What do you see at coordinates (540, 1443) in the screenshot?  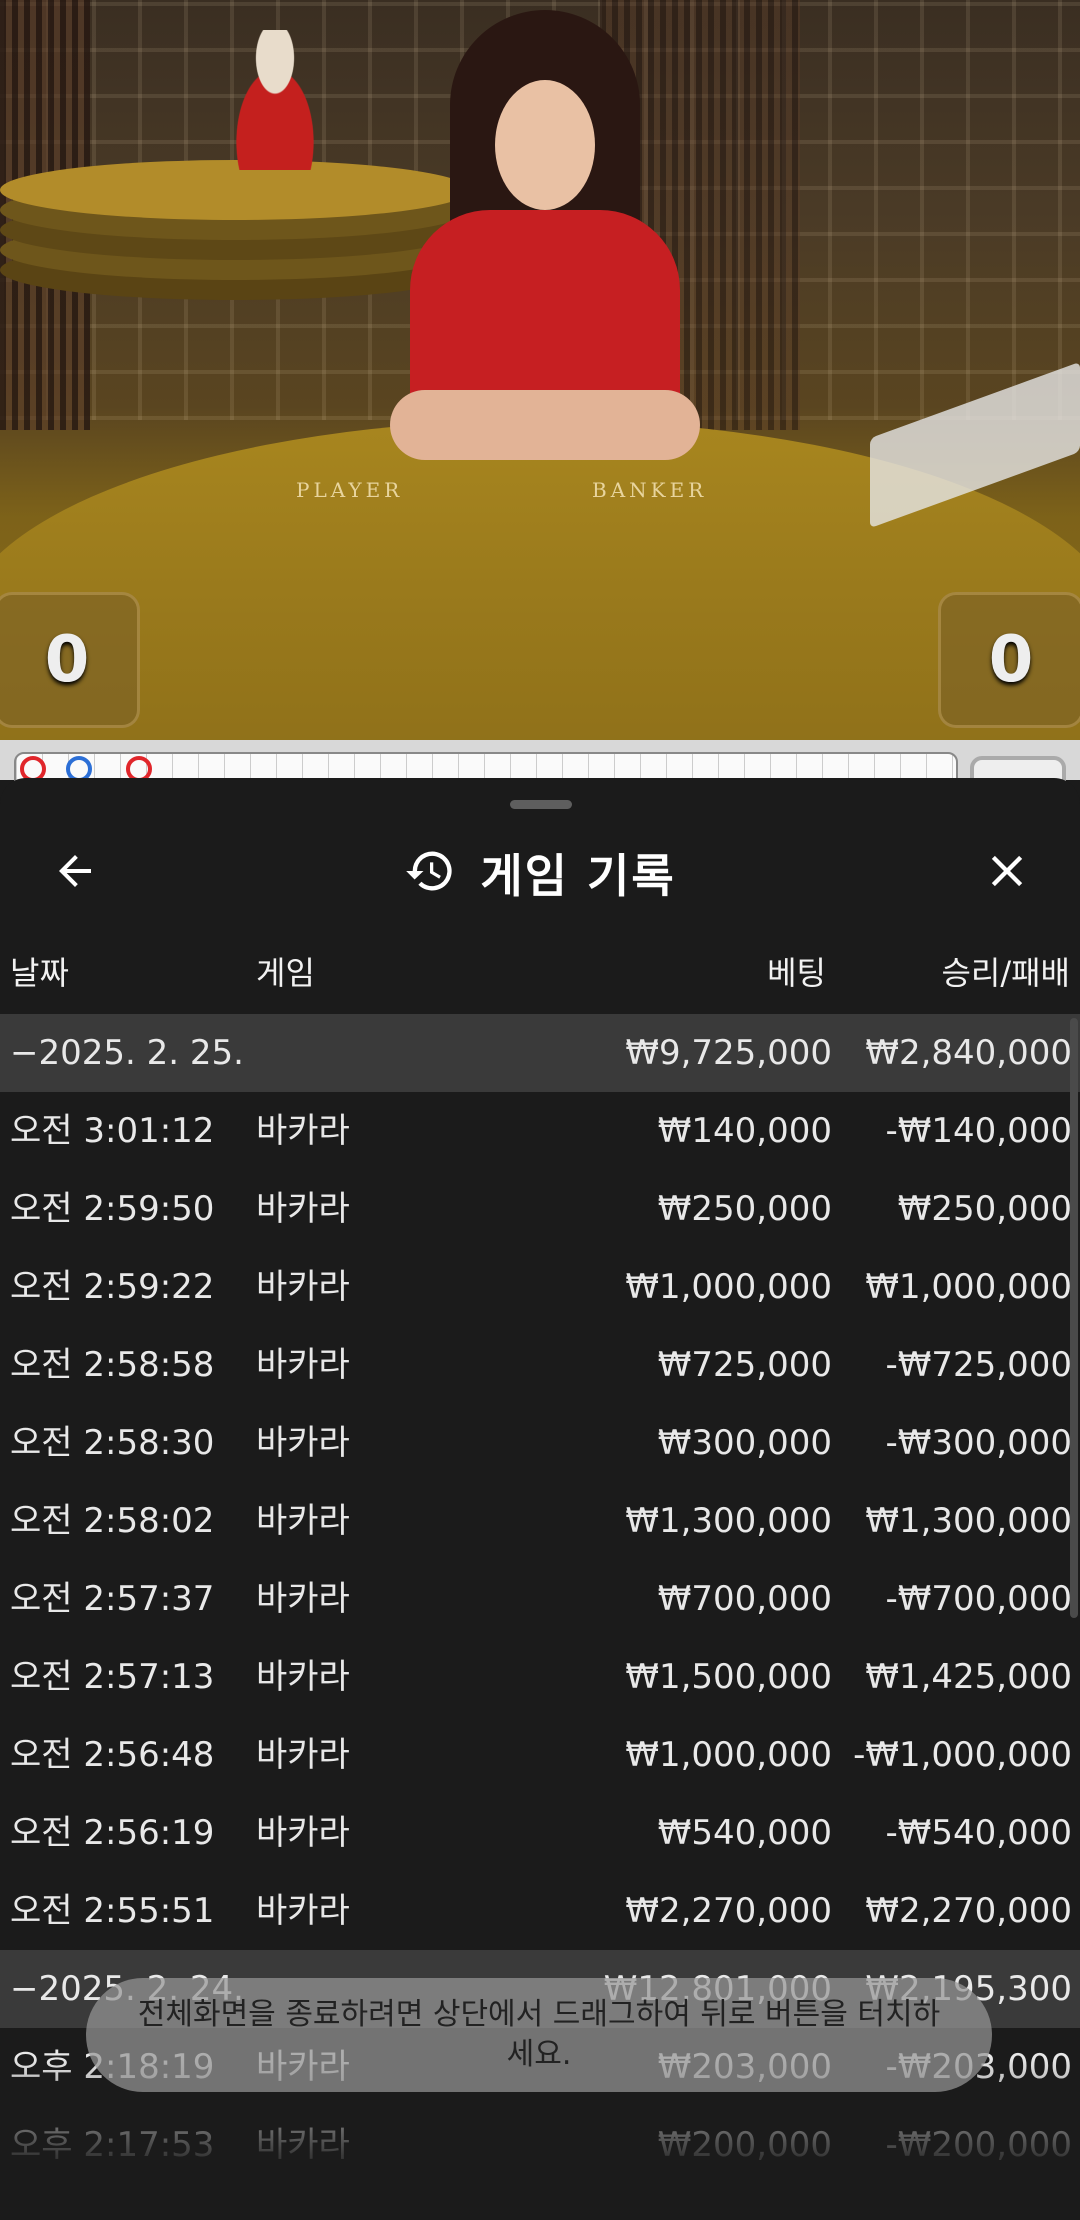 I see `history-row: 오전 2:58:30 바카라 ₩300,000 -₩300,000` at bounding box center [540, 1443].